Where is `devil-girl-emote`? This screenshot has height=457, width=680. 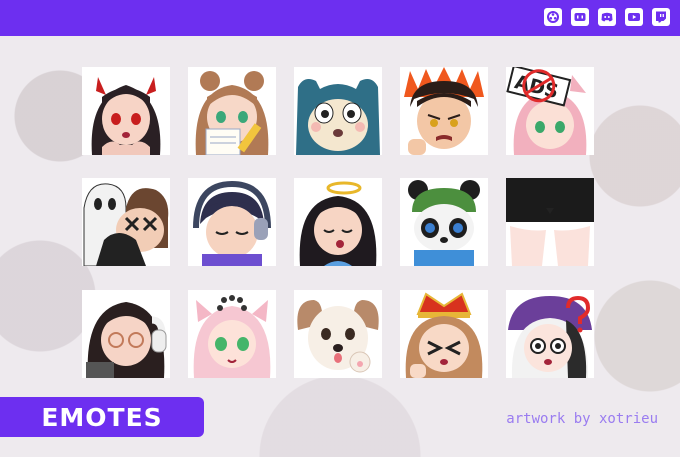
devil-girl-emote is located at coordinates (126, 111).